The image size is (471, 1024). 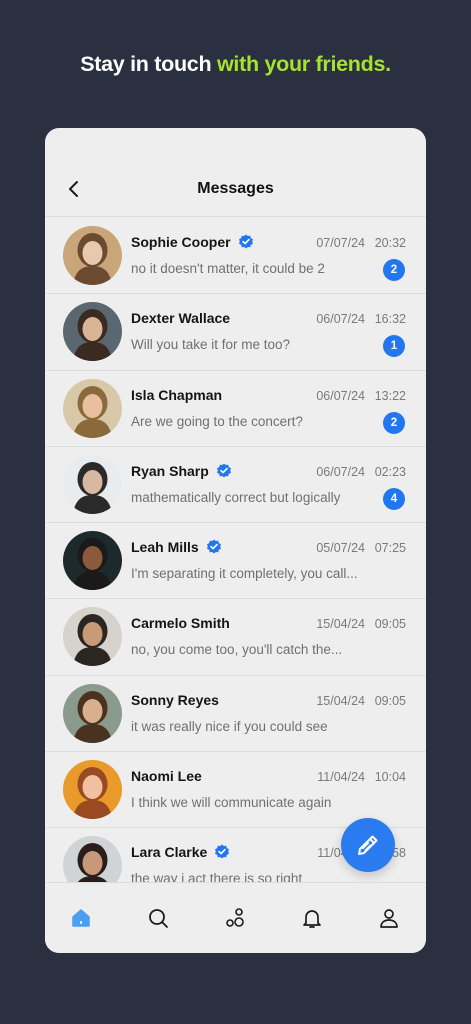 I want to click on unread-badge: 4, so click(x=394, y=498).